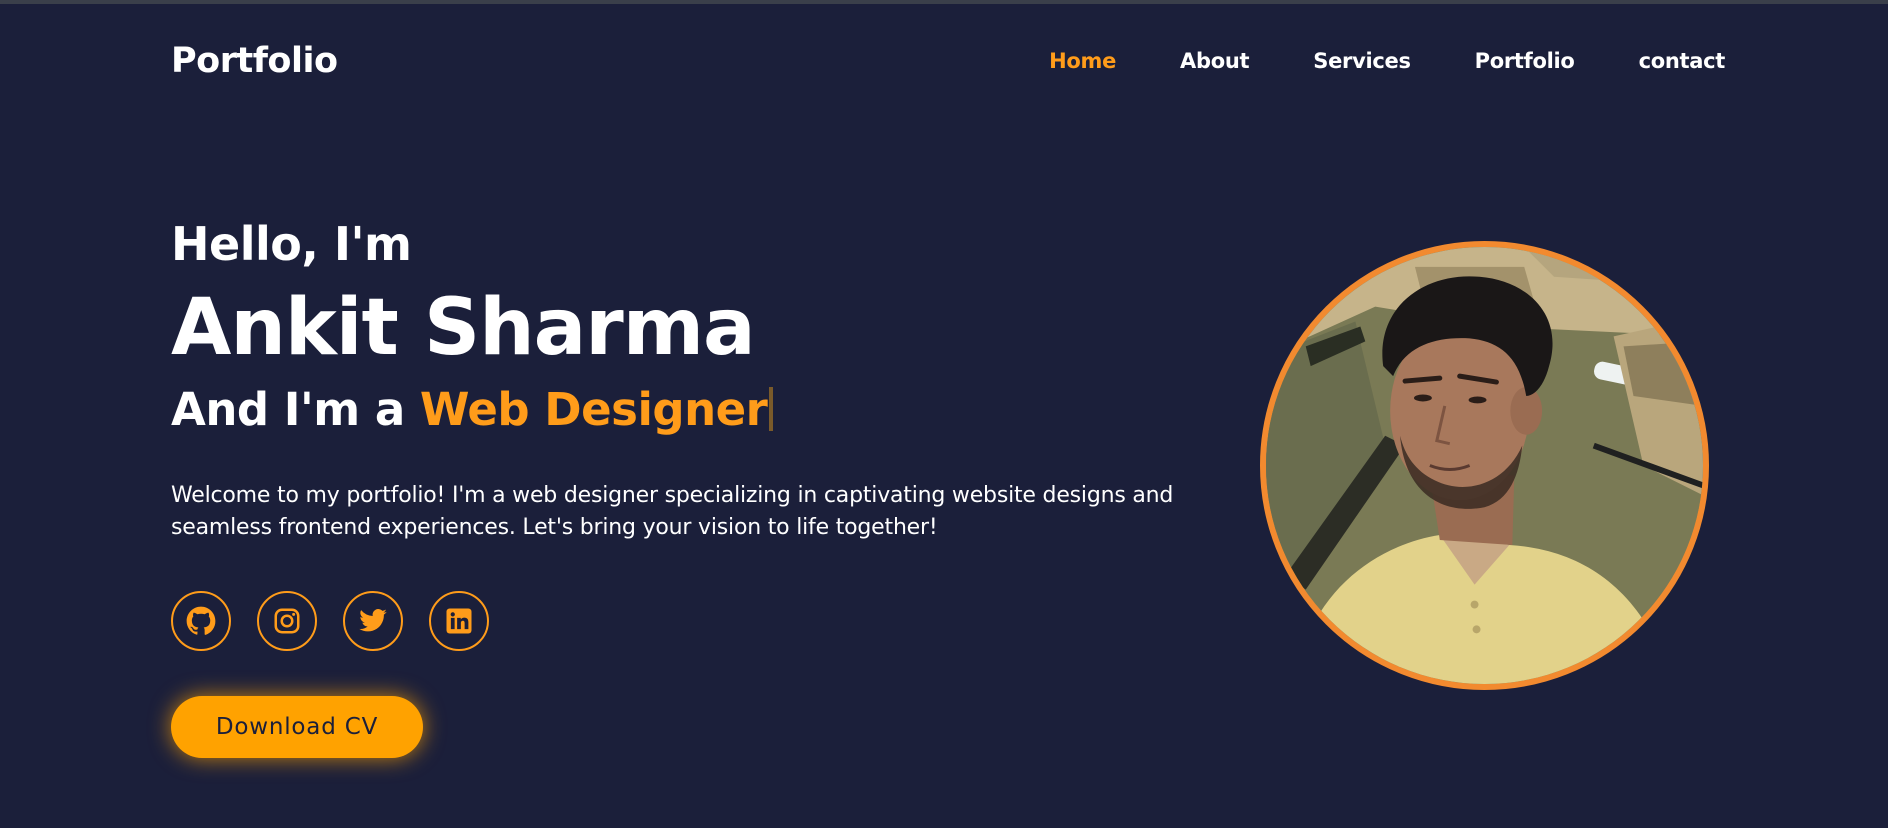 The width and height of the screenshot is (1888, 828). I want to click on nav-contact: contact, so click(1682, 61).